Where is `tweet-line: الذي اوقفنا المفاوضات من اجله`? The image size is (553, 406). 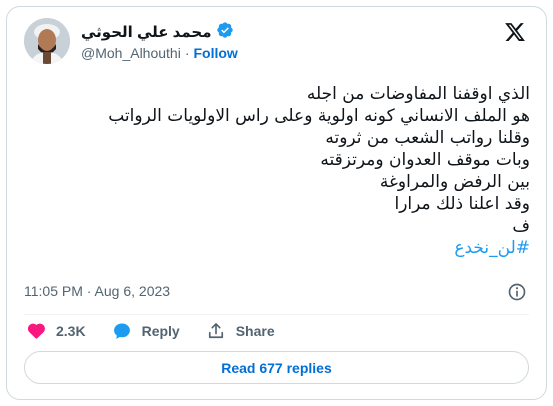 tweet-line: الذي اوقفنا المفاوضات من اجله is located at coordinates (418, 94).